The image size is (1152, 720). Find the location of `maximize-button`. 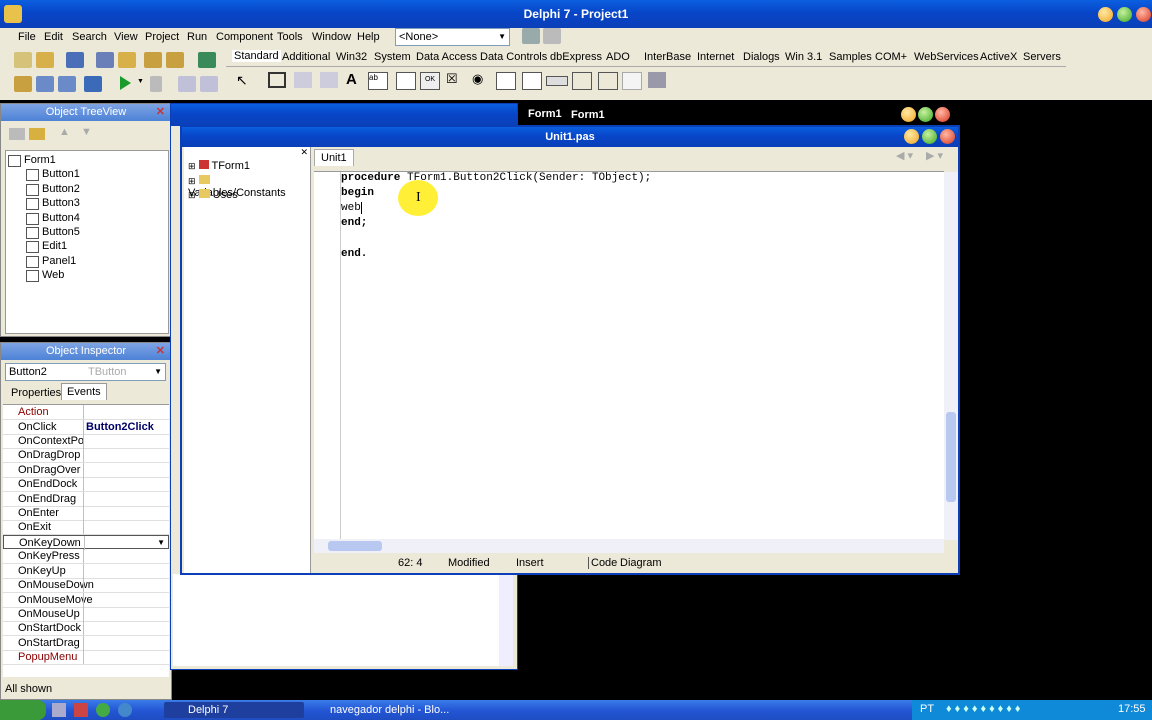

maximize-button is located at coordinates (1124, 14).